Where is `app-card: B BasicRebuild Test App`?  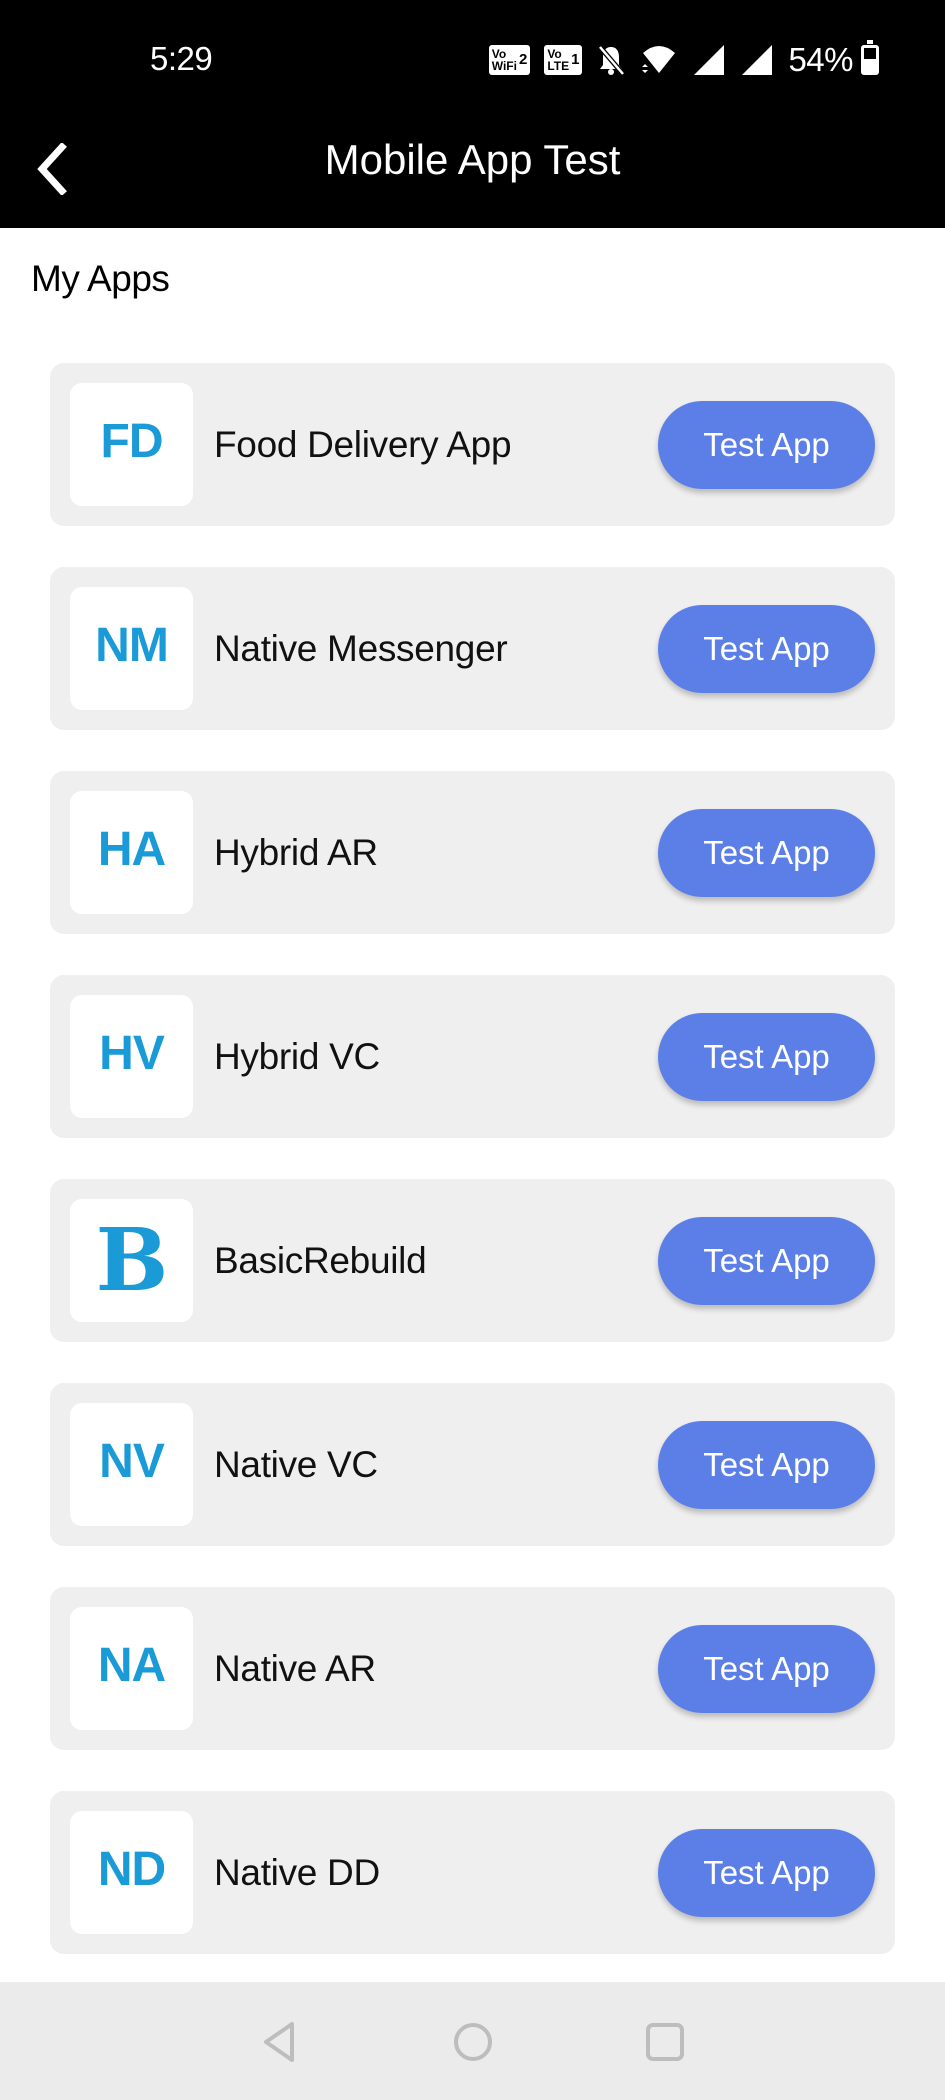 app-card: B BasicRebuild Test App is located at coordinates (472, 1260).